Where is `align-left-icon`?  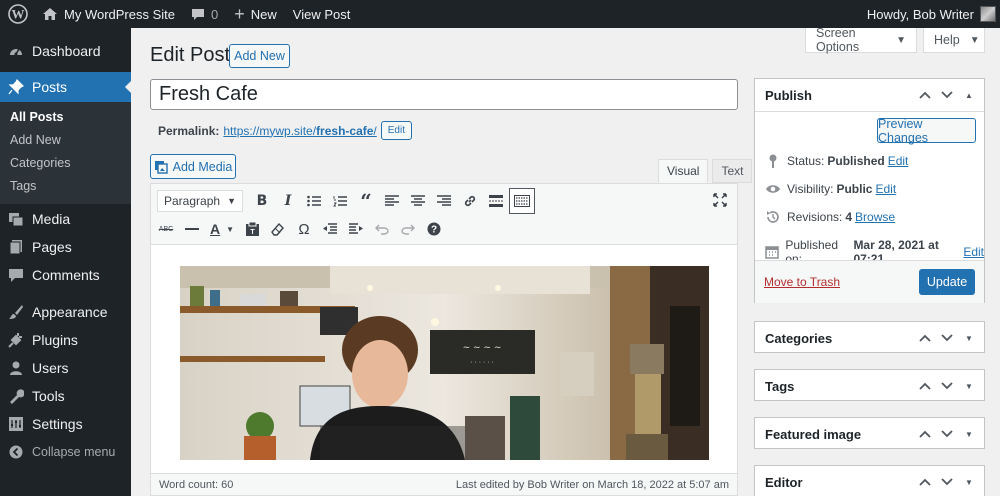
align-left-icon is located at coordinates (392, 201).